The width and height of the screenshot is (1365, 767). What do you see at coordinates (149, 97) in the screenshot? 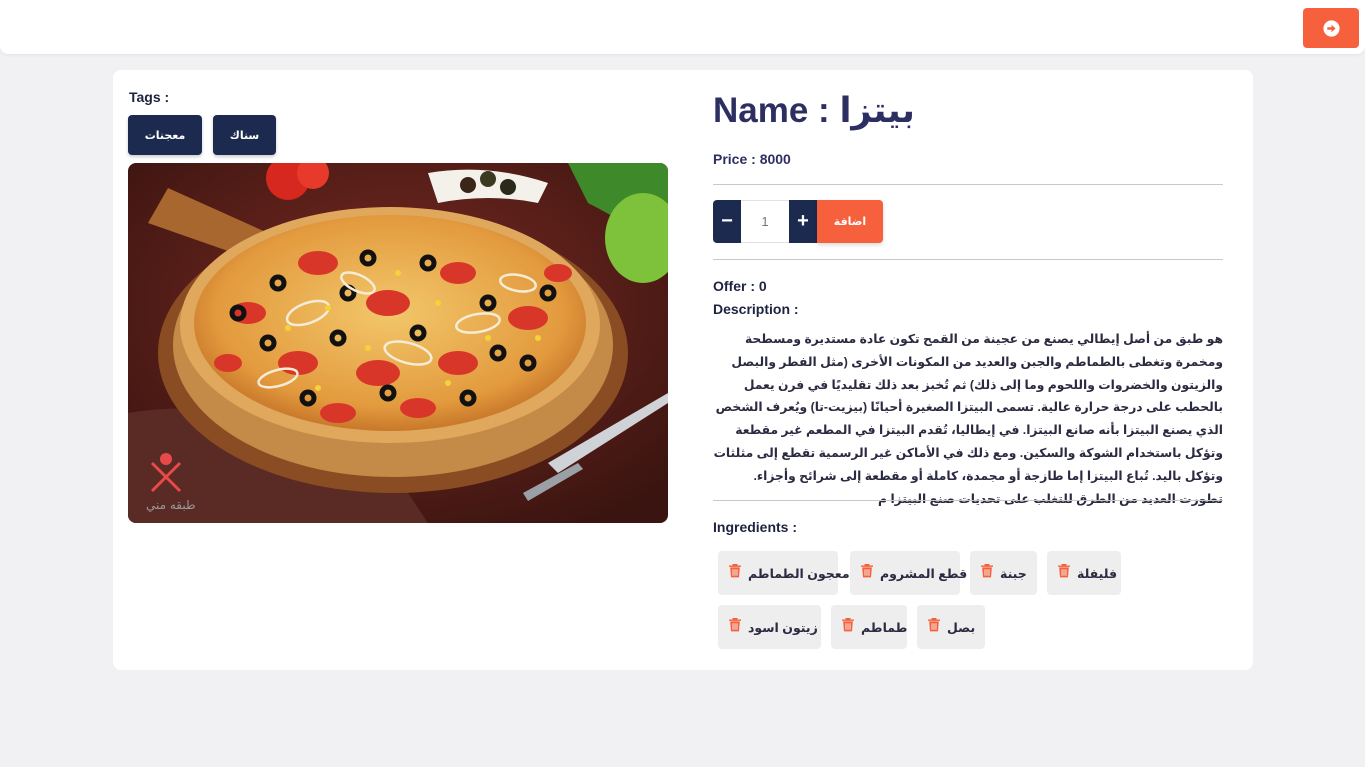
I see `tags-label: Tags :` at bounding box center [149, 97].